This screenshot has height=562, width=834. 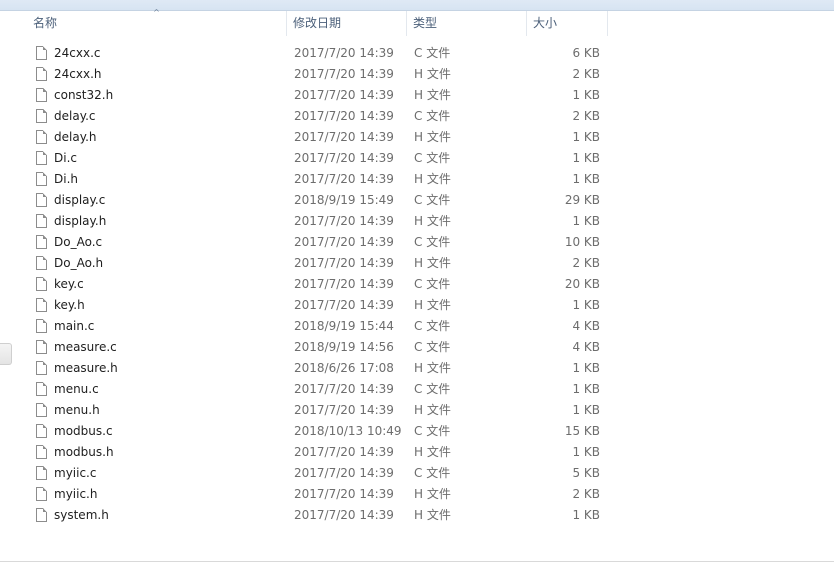 I want to click on file-modified-date: 2018/9/19 15:49, so click(x=344, y=200).